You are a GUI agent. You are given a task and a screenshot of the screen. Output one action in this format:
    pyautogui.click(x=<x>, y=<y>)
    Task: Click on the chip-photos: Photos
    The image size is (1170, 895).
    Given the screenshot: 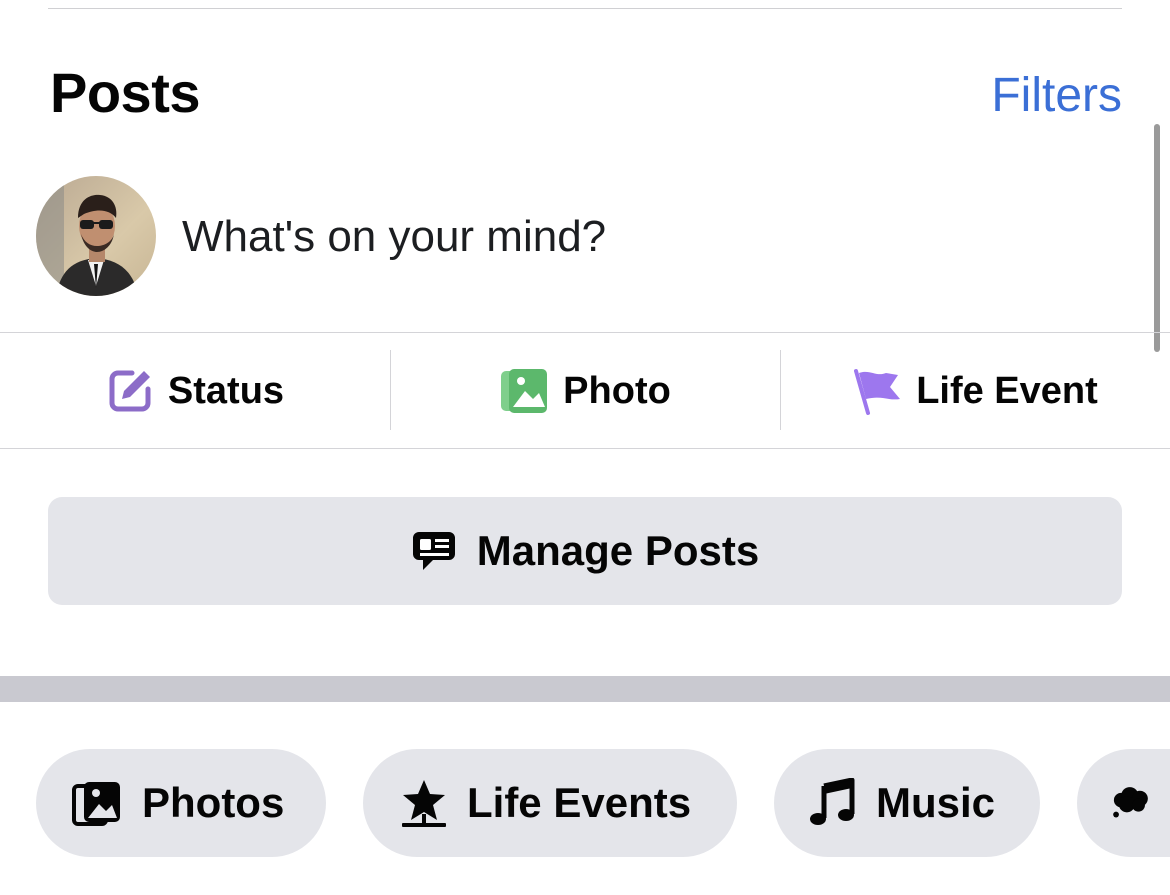 What is the action you would take?
    pyautogui.click(x=181, y=803)
    